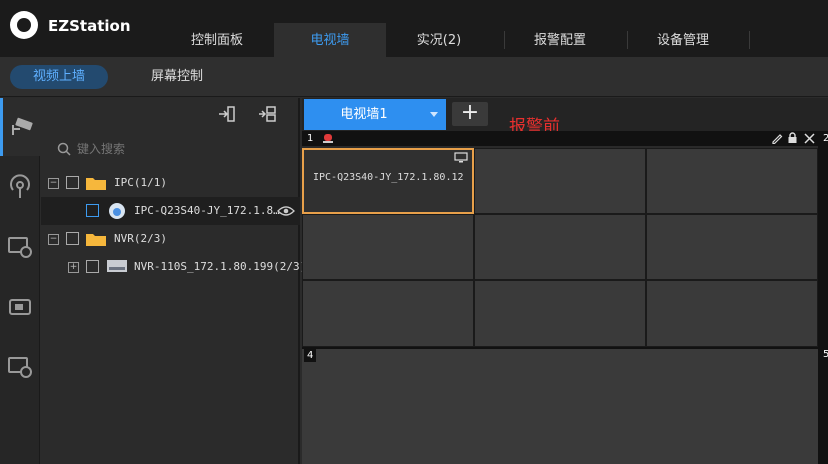  I want to click on tab-control-panel: 控制面板, so click(217, 40).